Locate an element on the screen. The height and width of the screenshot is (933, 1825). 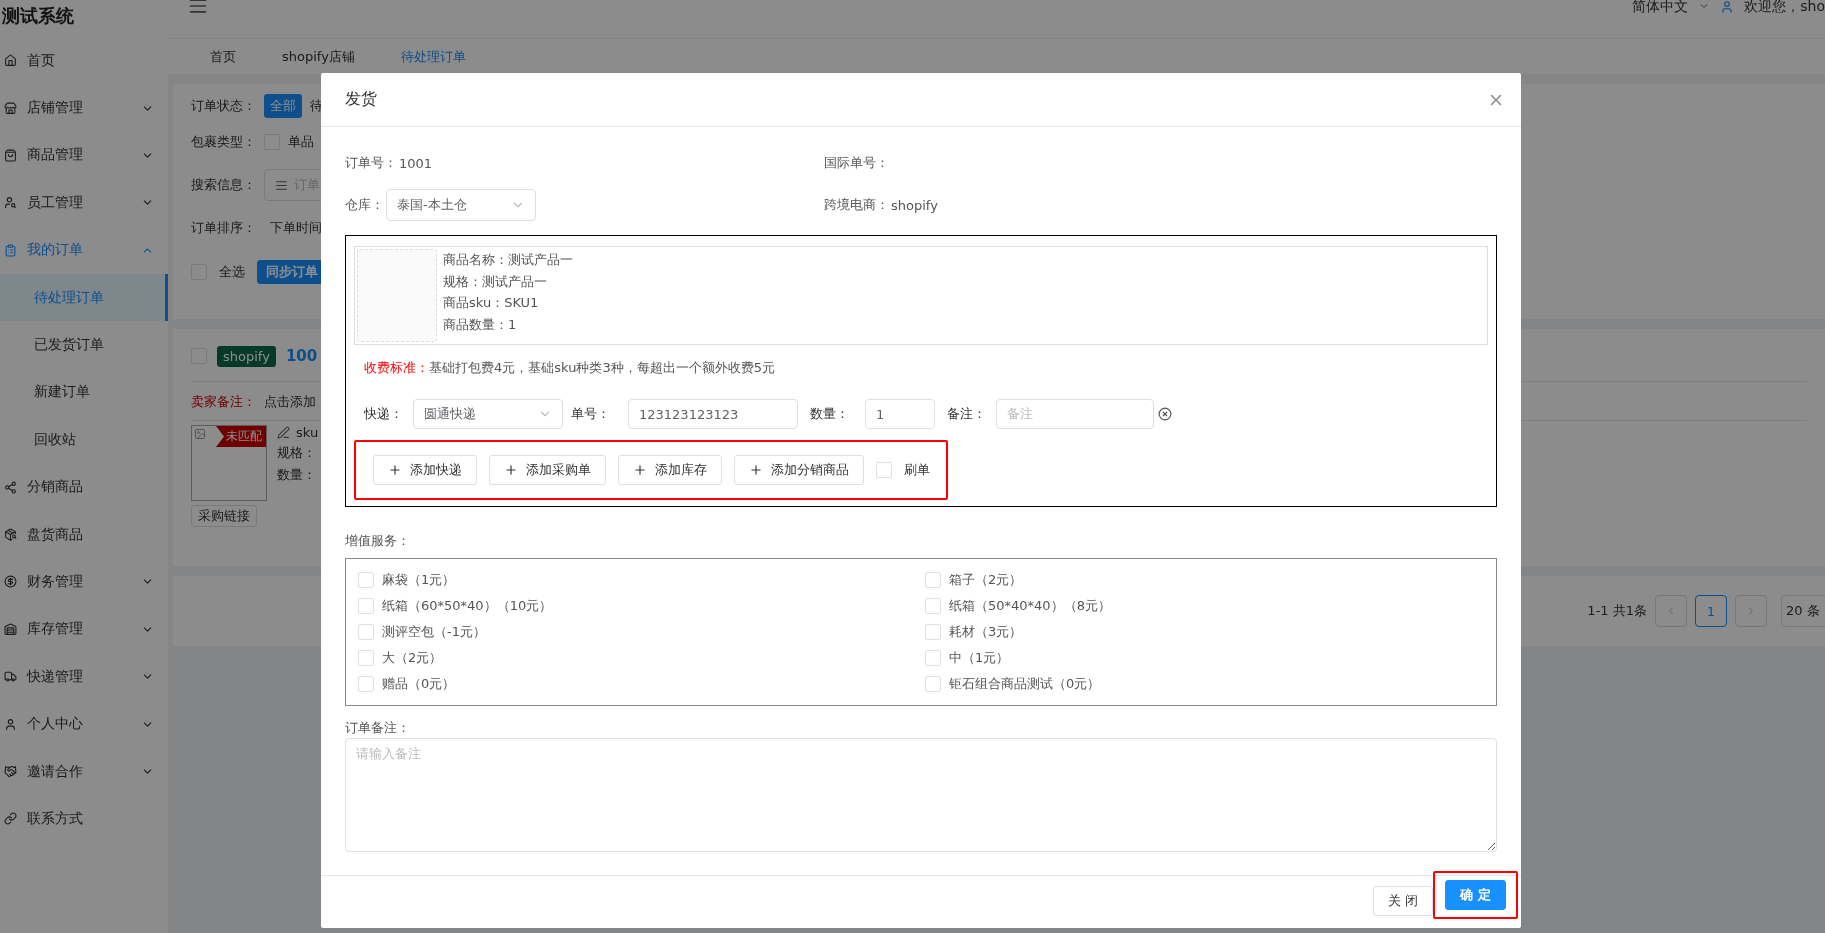
service-option-label: 耗材（3元） is located at coordinates (986, 632).